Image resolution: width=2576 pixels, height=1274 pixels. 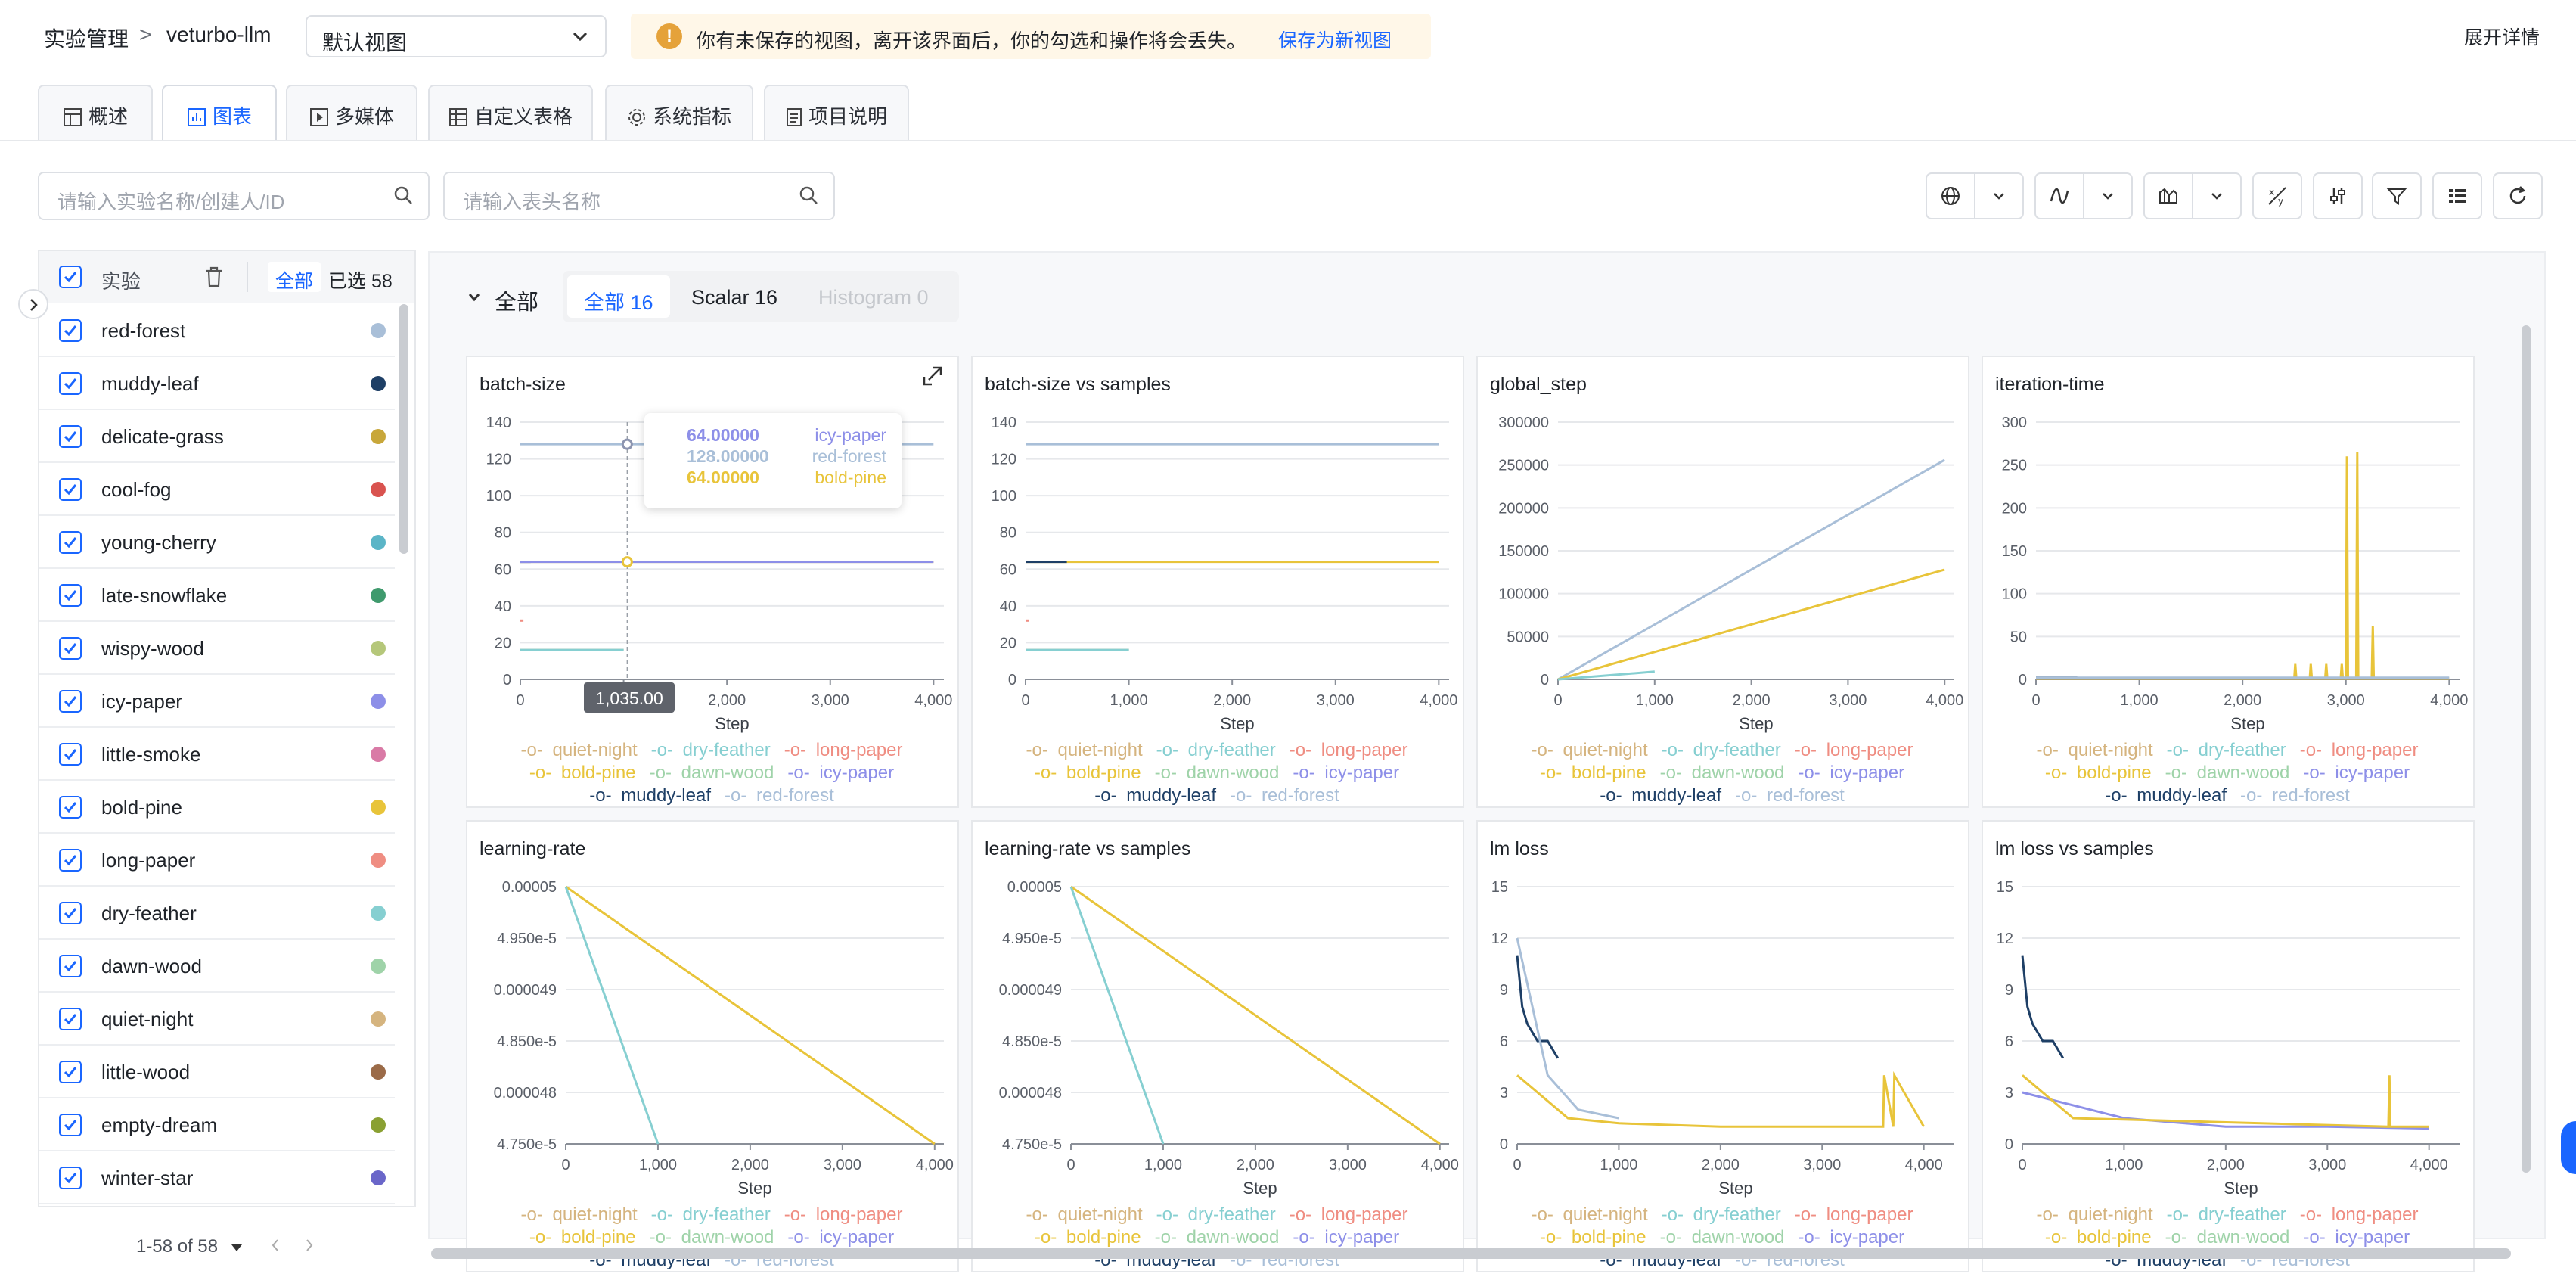 What do you see at coordinates (217, 913) in the screenshot?
I see `experiment-row: dry-feather` at bounding box center [217, 913].